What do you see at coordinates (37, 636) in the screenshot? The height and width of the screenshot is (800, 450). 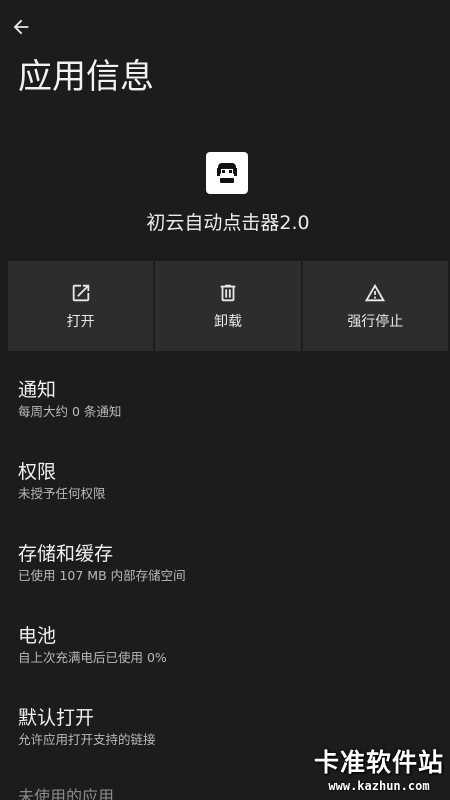 I see `setting-title: 电池` at bounding box center [37, 636].